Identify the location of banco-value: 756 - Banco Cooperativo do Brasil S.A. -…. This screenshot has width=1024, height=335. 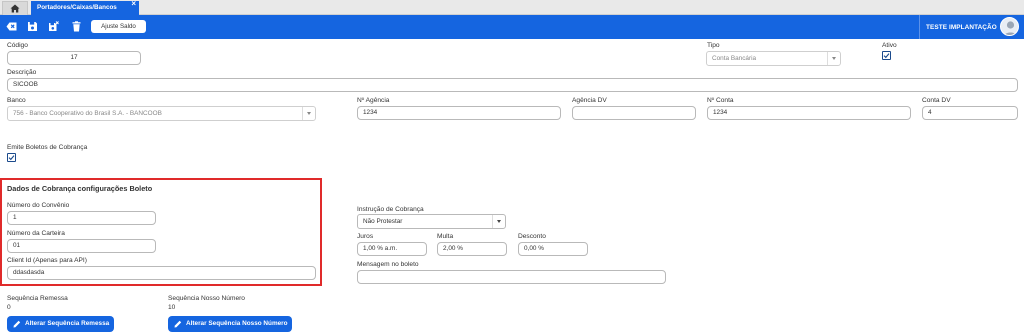
(87, 113).